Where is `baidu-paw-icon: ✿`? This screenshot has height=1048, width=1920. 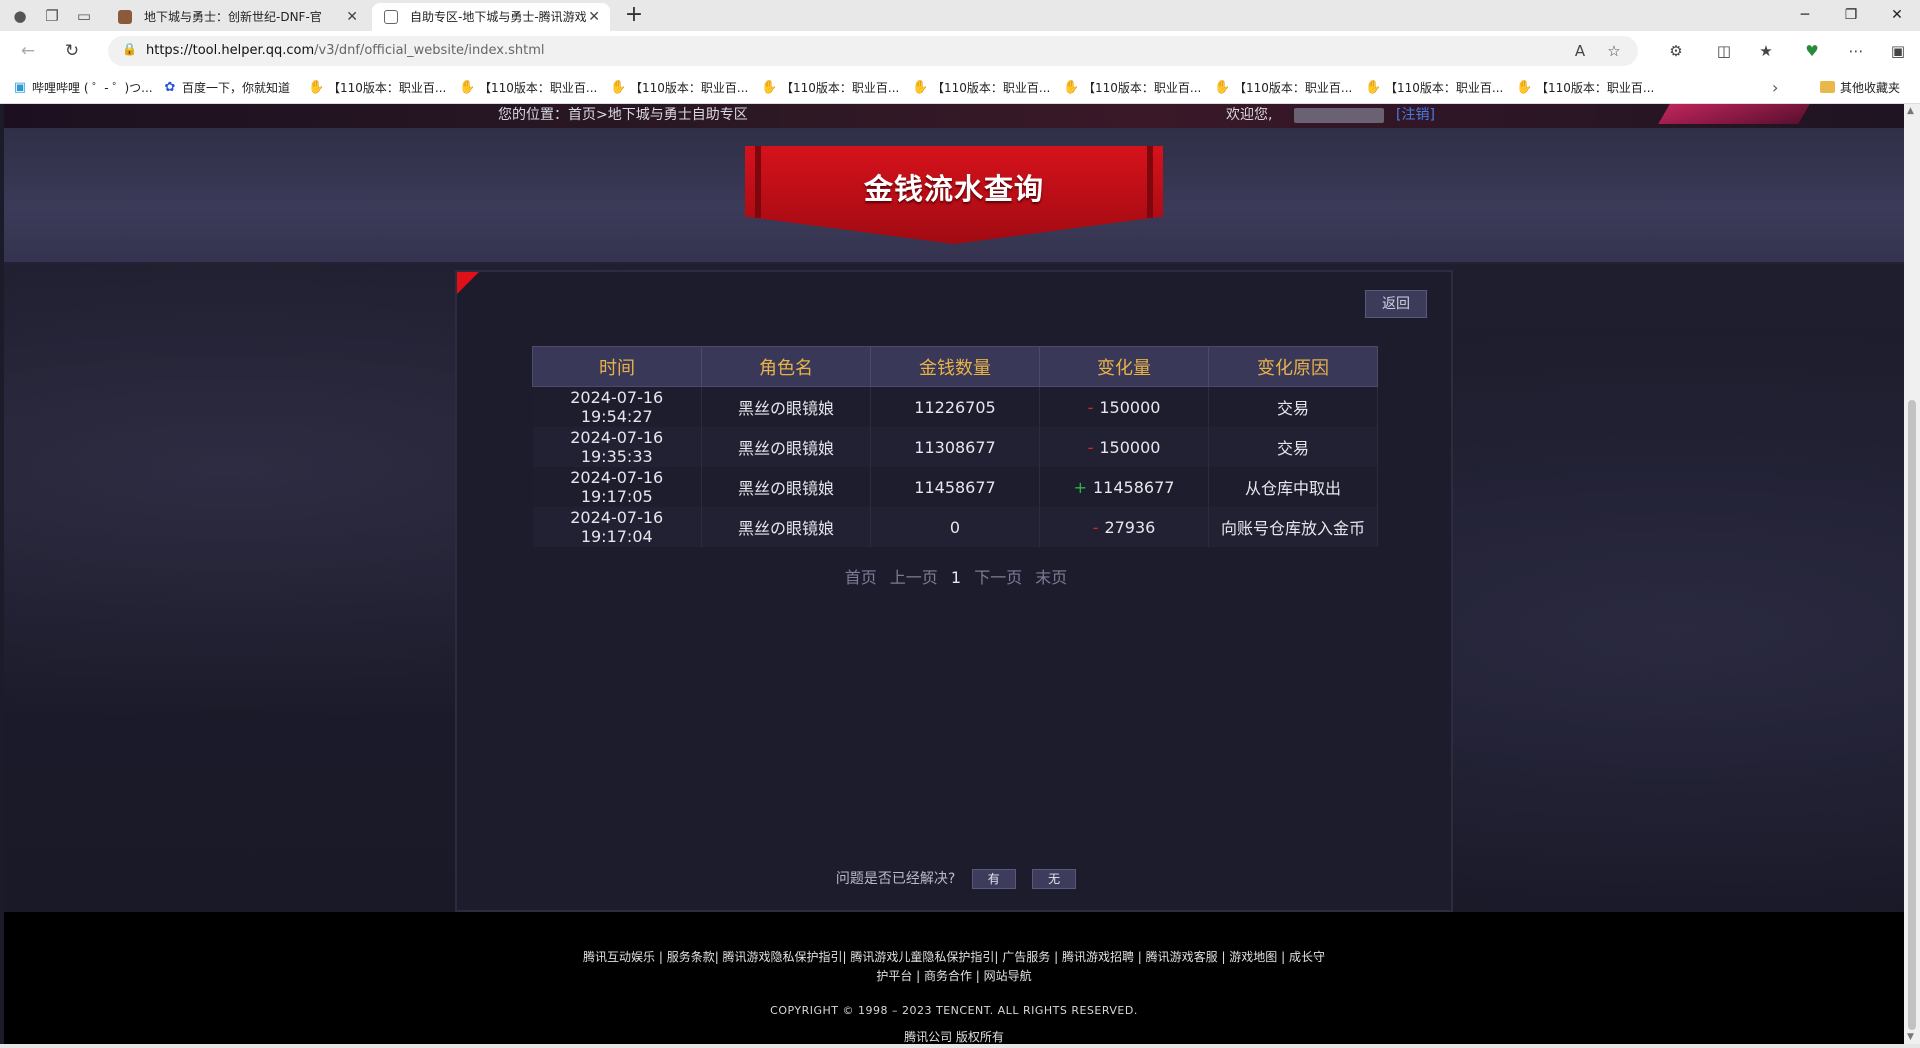 baidu-paw-icon: ✿ is located at coordinates (170, 87).